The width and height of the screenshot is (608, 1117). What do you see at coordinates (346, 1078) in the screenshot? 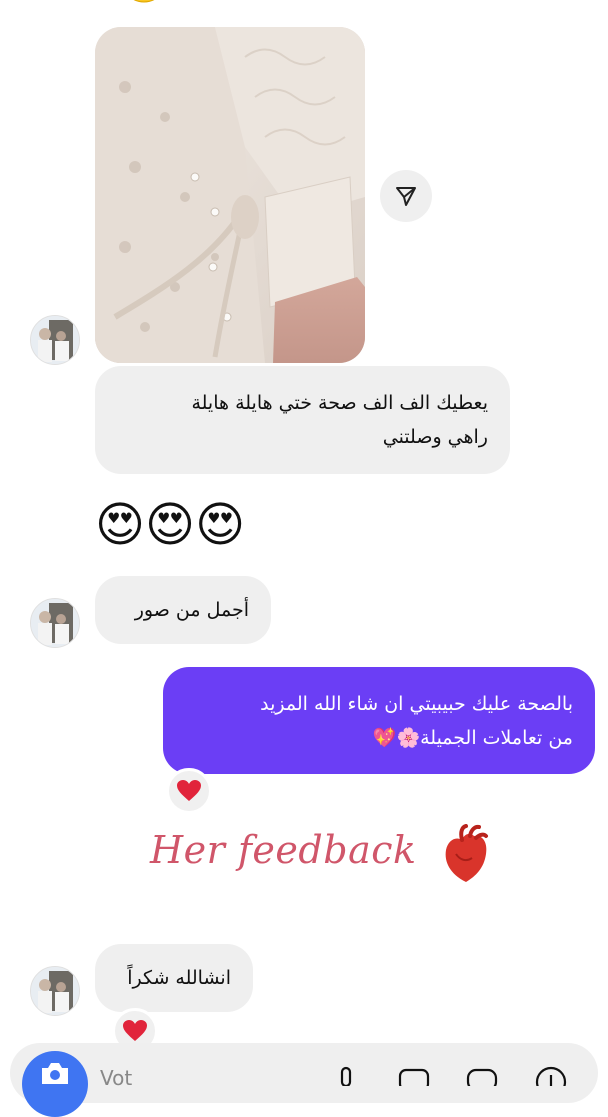
I see `mic-icon` at bounding box center [346, 1078].